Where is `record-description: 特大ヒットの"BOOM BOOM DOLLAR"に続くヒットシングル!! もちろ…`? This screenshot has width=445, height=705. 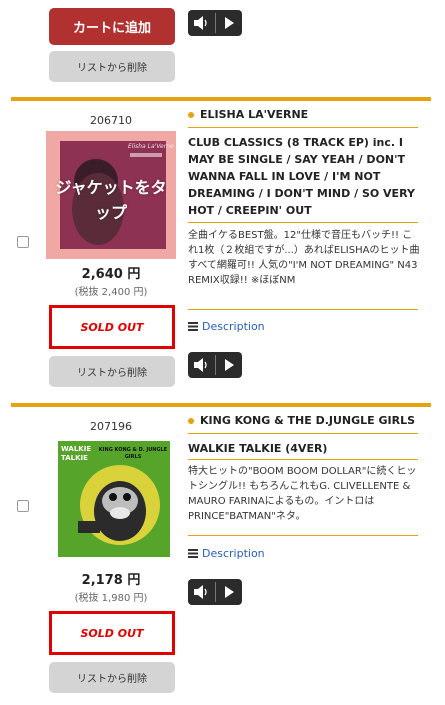
record-description: 特大ヒットの"BOOM BOOM DOLLAR"に続くヒットシングル!! もちろ… is located at coordinates (302, 494).